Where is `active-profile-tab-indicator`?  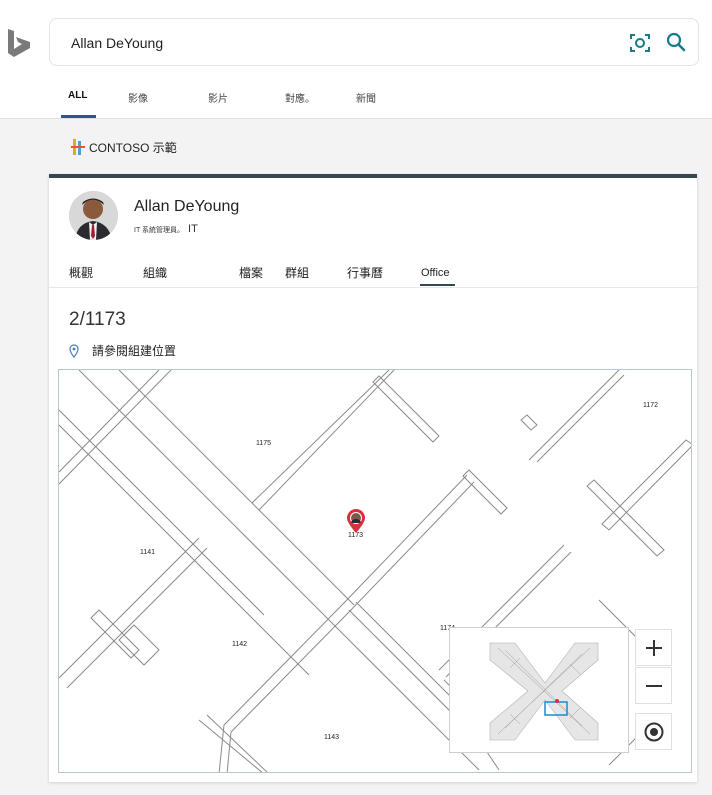
active-profile-tab-indicator is located at coordinates (437, 285).